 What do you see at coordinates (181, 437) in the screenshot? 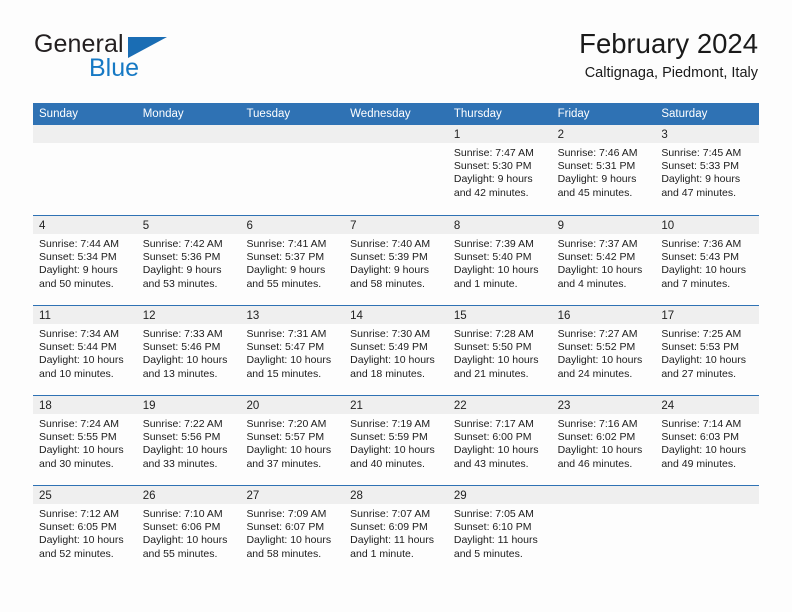
I see `sunset-text: Sunset: 5:56 PM` at bounding box center [181, 437].